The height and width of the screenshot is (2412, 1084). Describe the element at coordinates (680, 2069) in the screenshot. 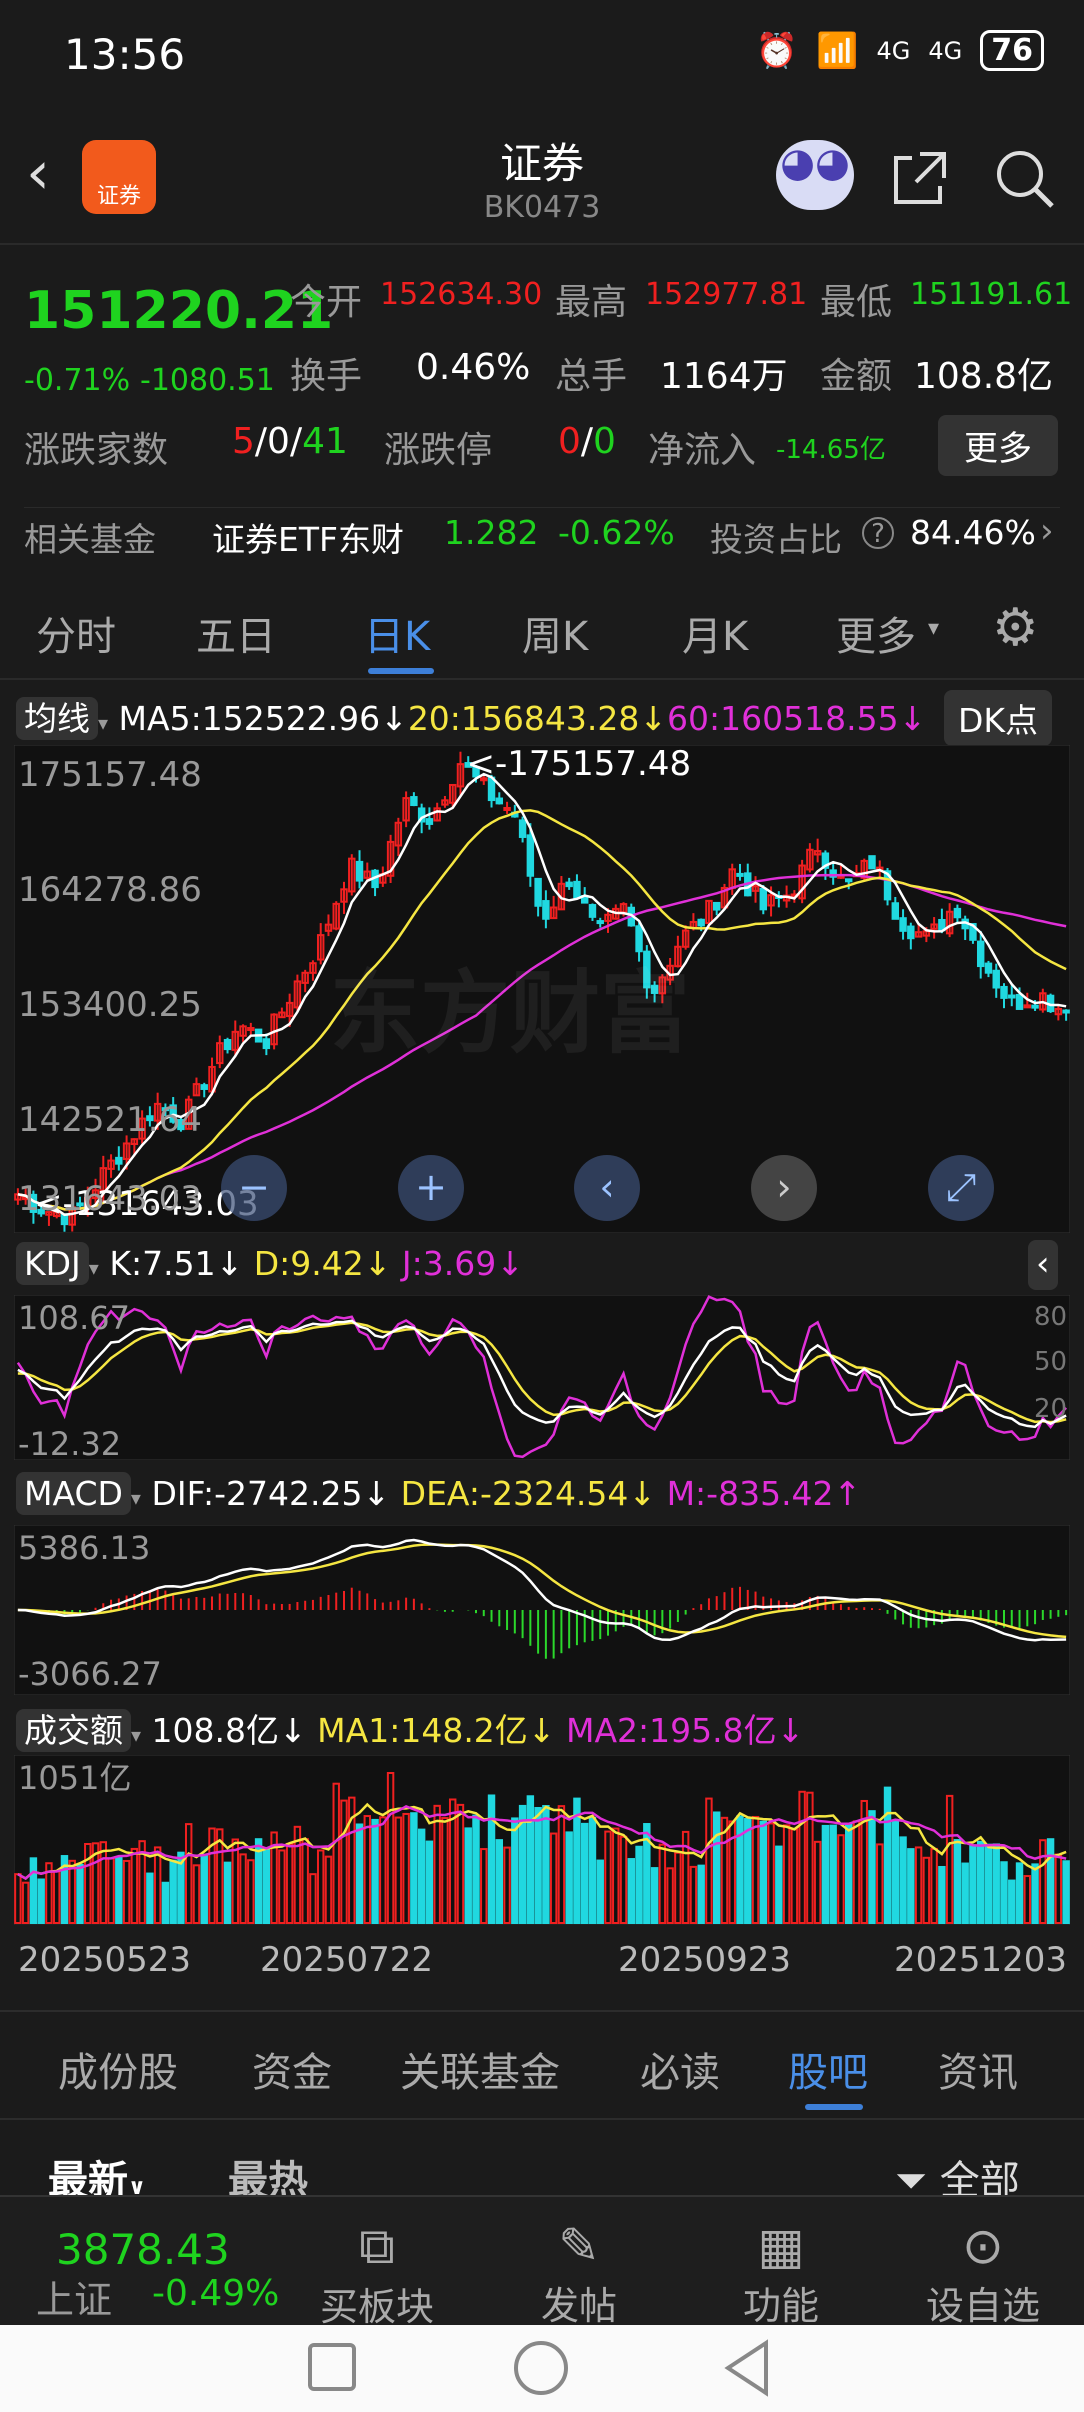

I see `tab-must-read: 必读` at that location.